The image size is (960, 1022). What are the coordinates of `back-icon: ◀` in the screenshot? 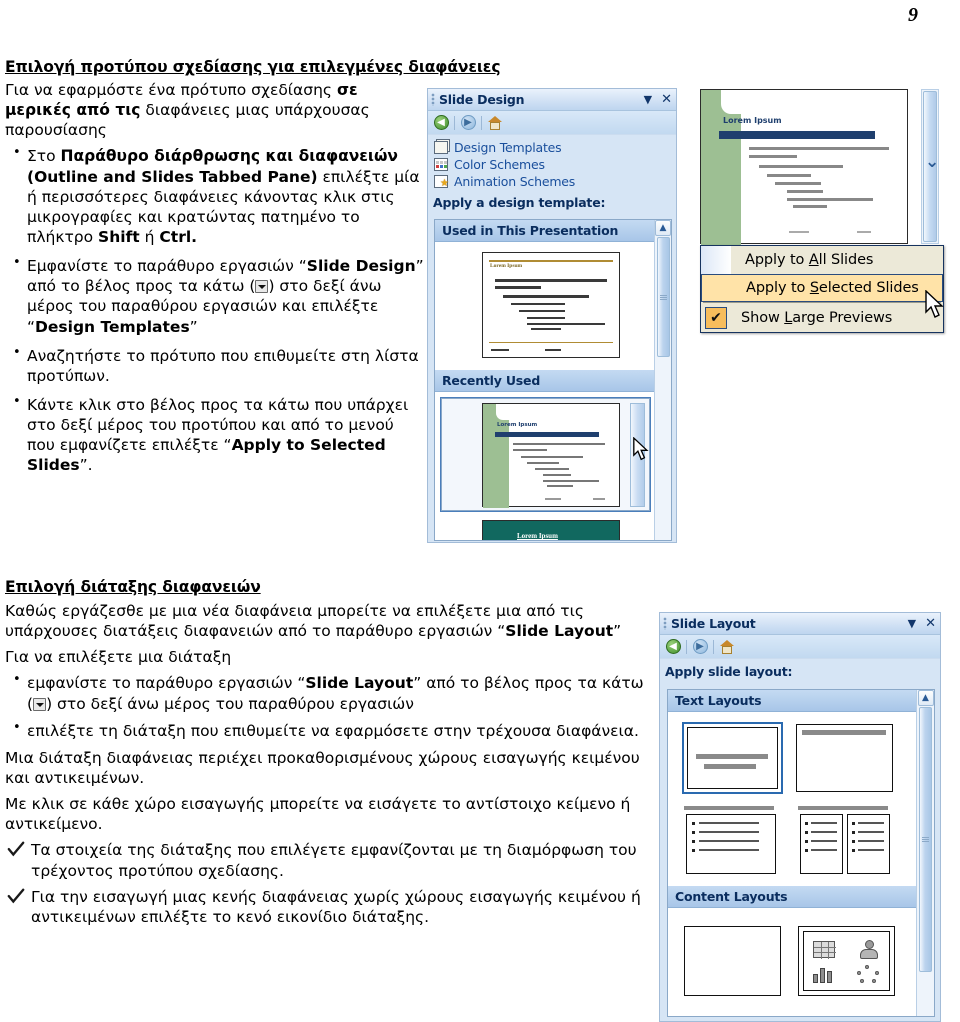 It's located at (673, 646).